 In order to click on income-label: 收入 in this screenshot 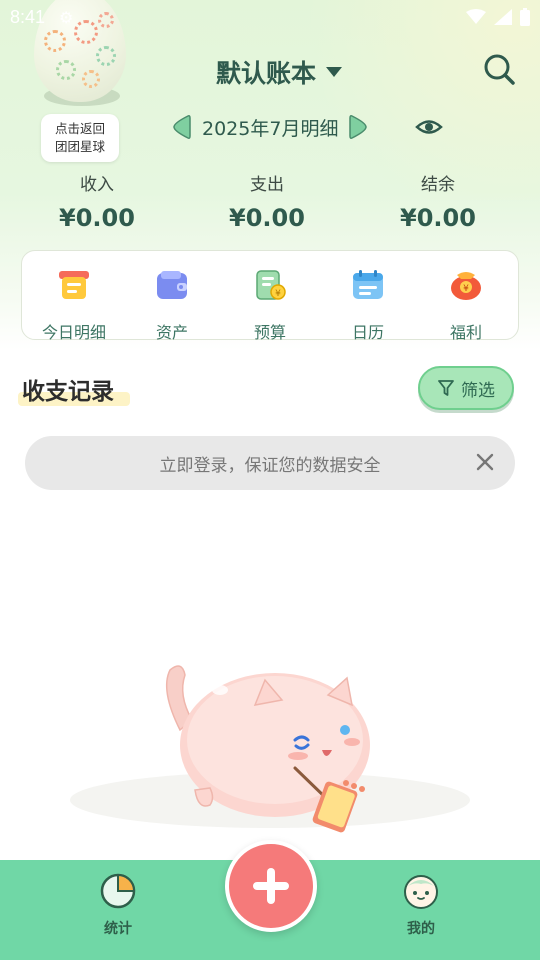, I will do `click(97, 185)`.